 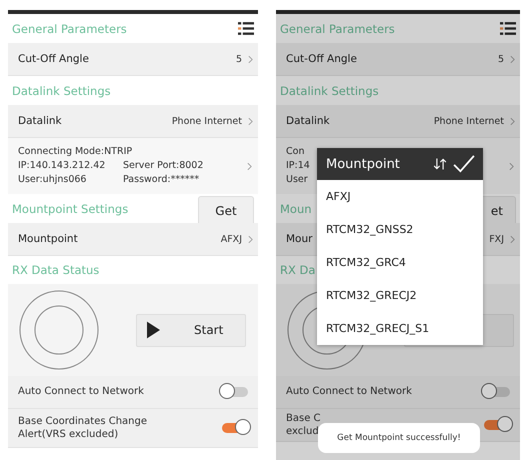 I want to click on toggle-label: Base Coordinates Change Alert(VRS excluded), so click(x=83, y=428).